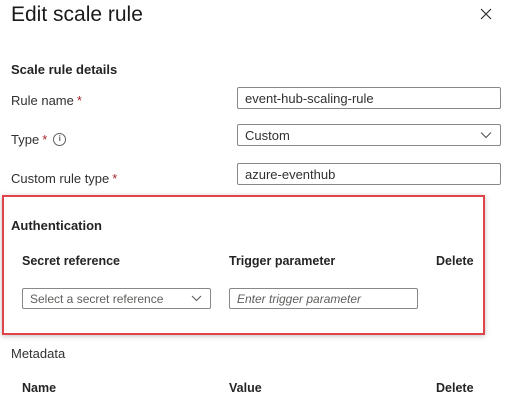 The height and width of the screenshot is (395, 505). I want to click on col-trigger-parameter: Trigger parameter, so click(282, 261).